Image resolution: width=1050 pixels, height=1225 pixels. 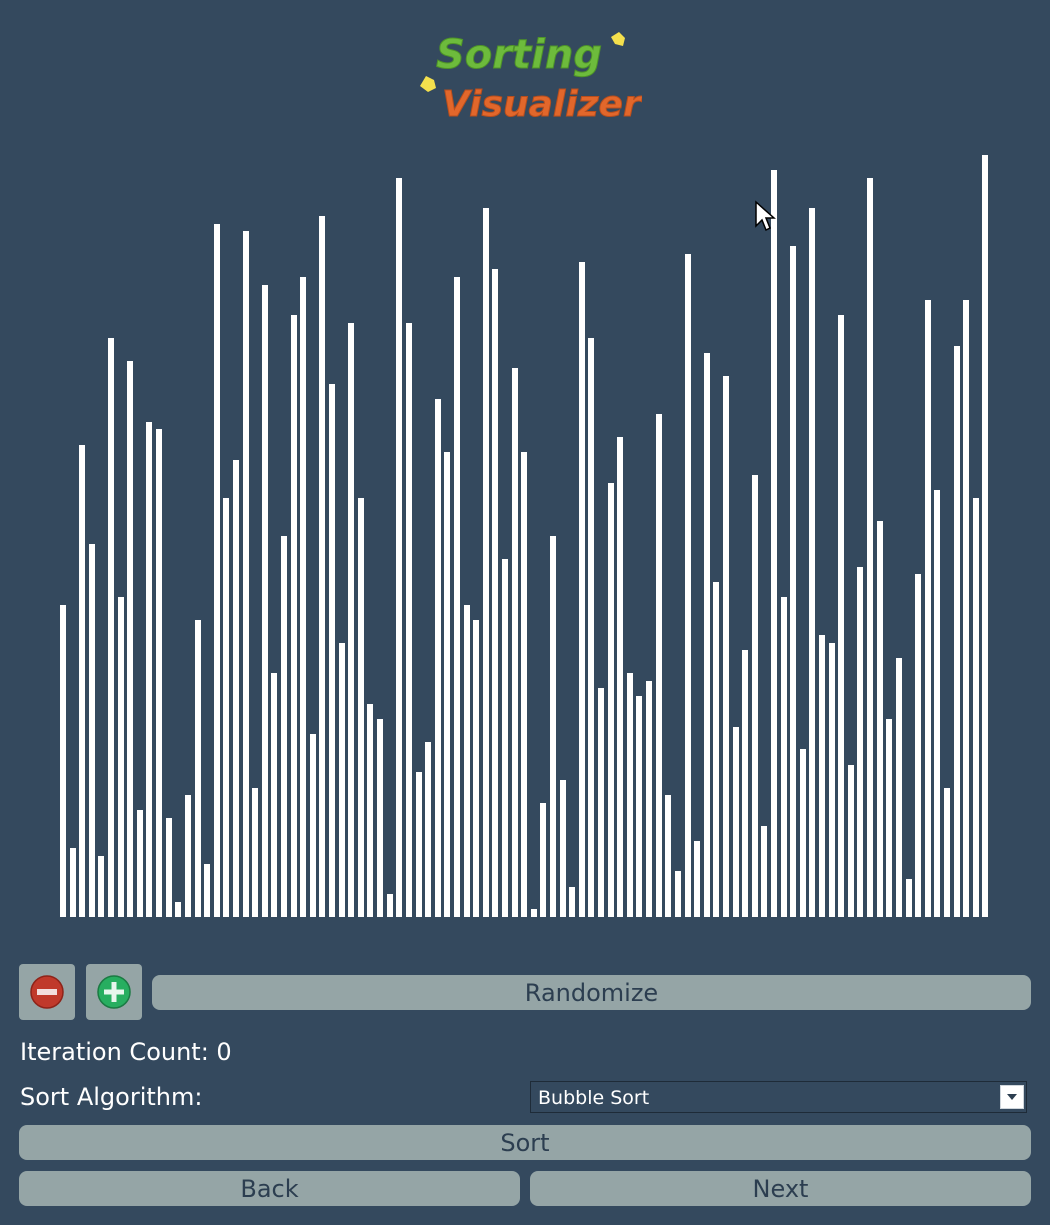 I want to click on decrease-count-button, so click(x=47, y=992).